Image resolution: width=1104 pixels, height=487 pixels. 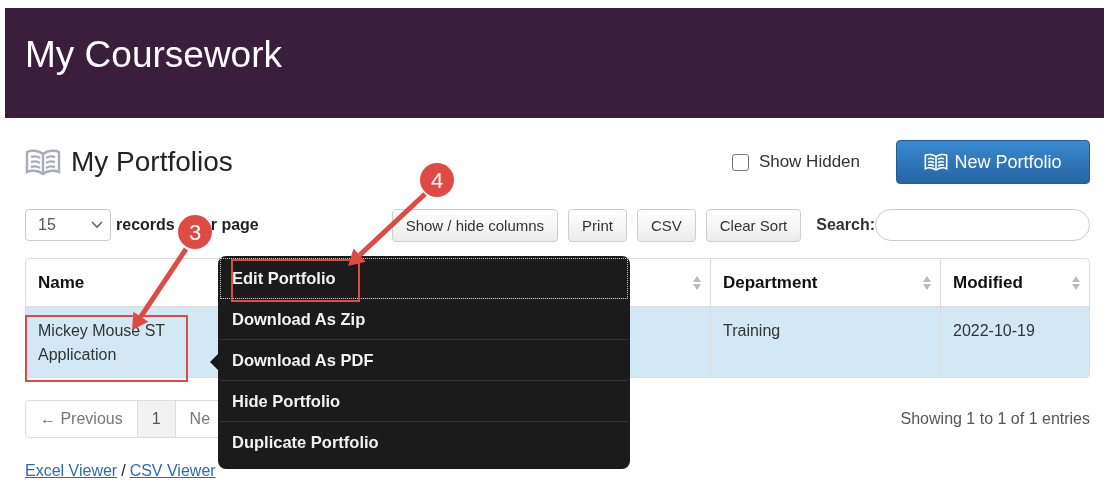 I want to click on page-title: My Coursework, so click(x=153, y=55).